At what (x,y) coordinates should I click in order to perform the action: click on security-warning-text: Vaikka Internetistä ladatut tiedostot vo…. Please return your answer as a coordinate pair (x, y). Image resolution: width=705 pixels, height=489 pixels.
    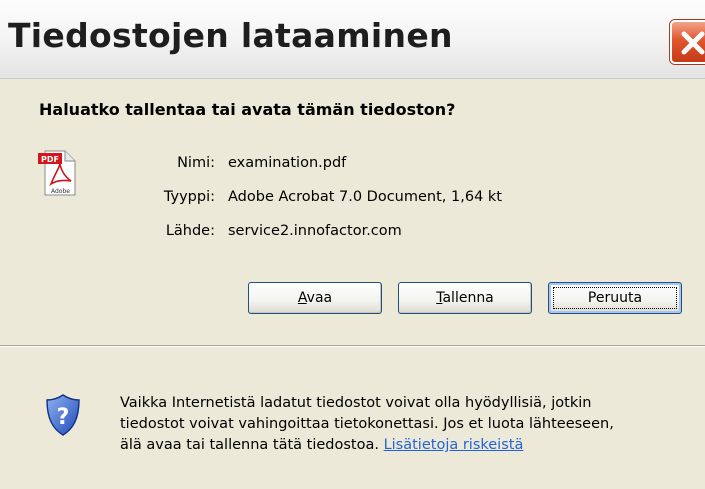
    Looking at the image, I should click on (410, 424).